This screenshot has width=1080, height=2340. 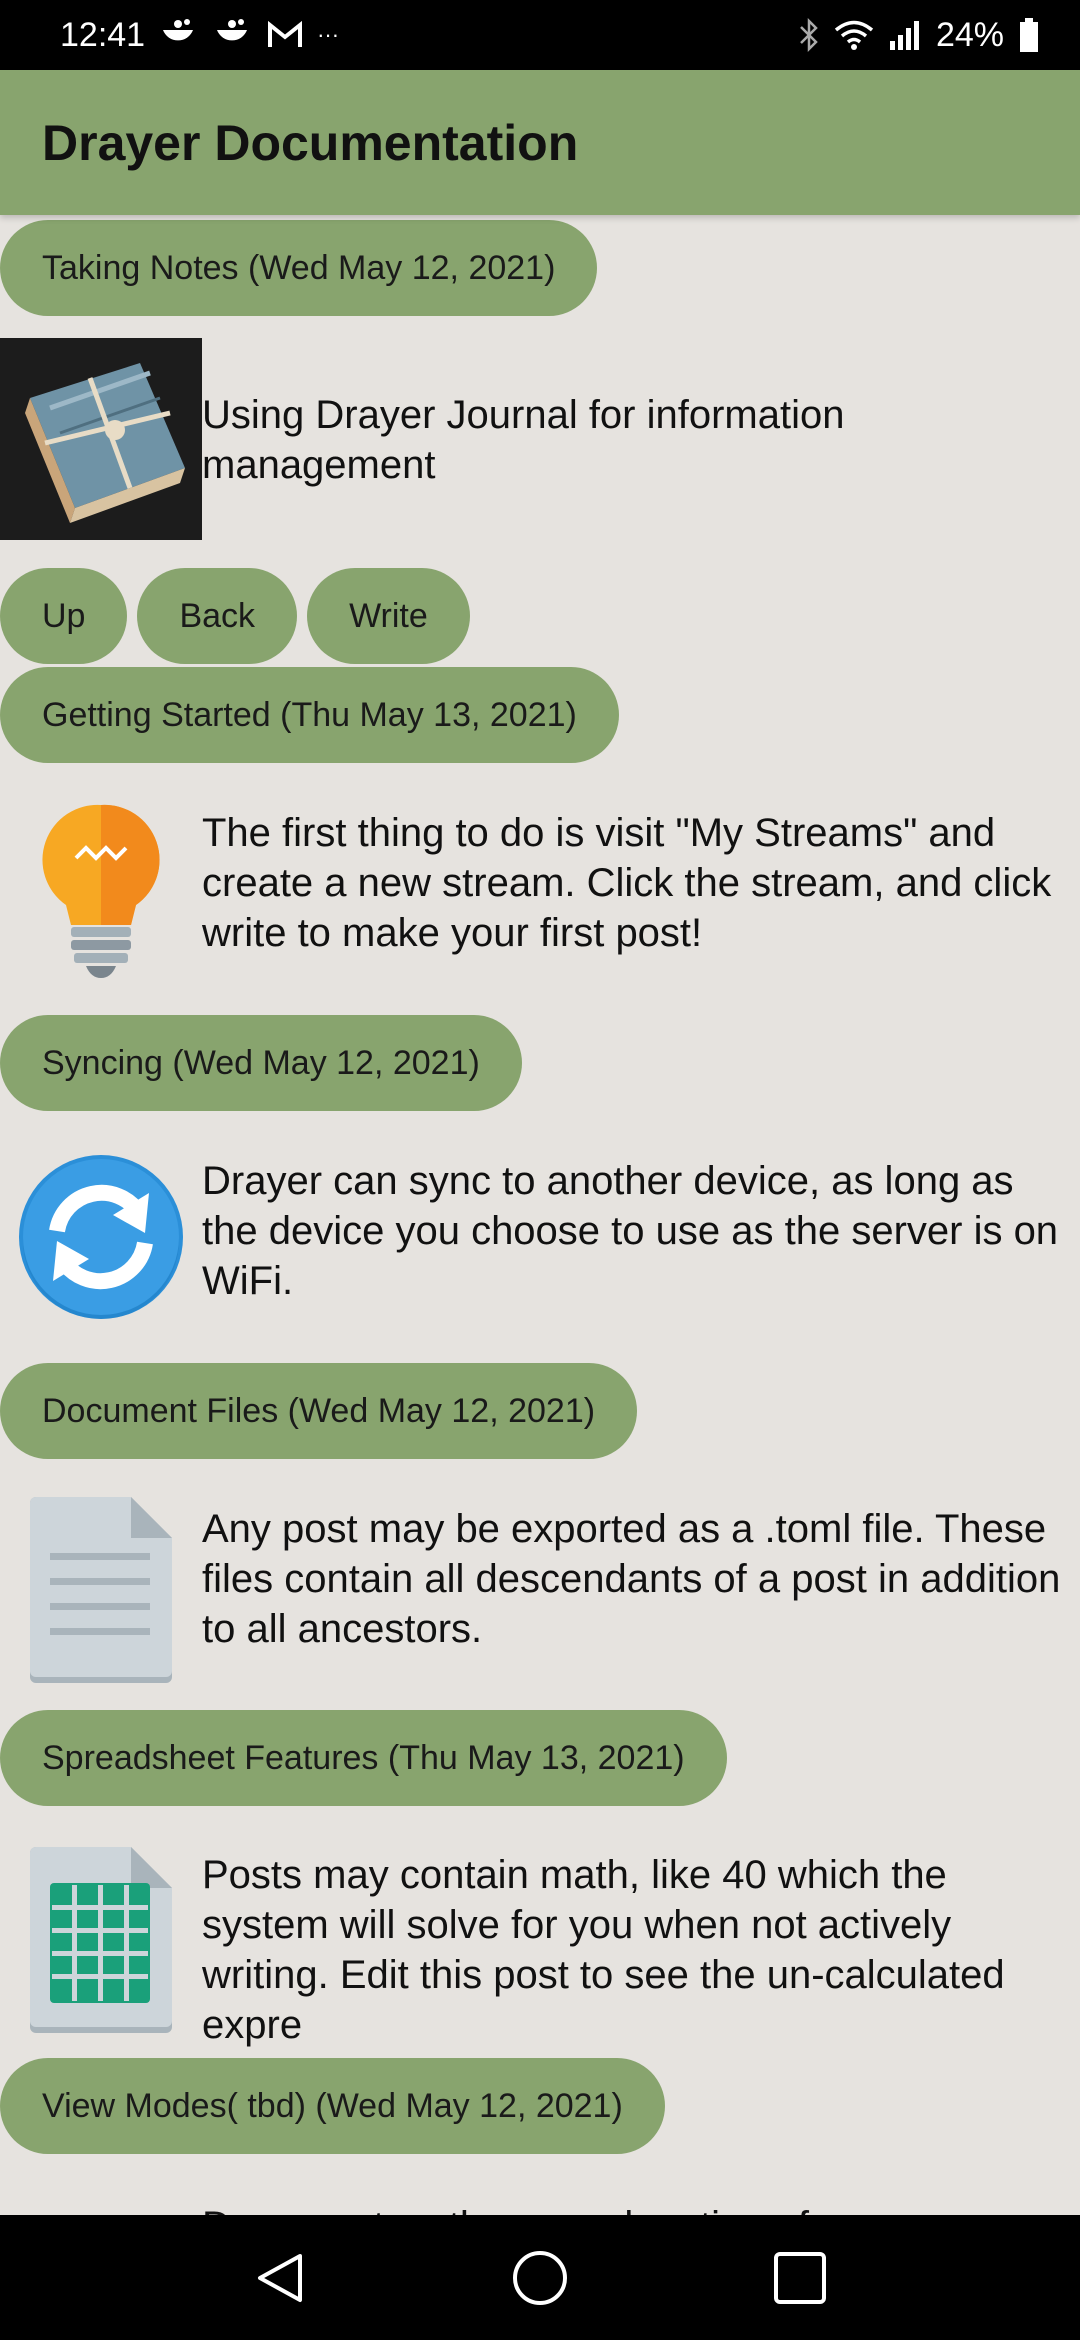 What do you see at coordinates (310, 142) in the screenshot?
I see `app-title: Drayer Documentation` at bounding box center [310, 142].